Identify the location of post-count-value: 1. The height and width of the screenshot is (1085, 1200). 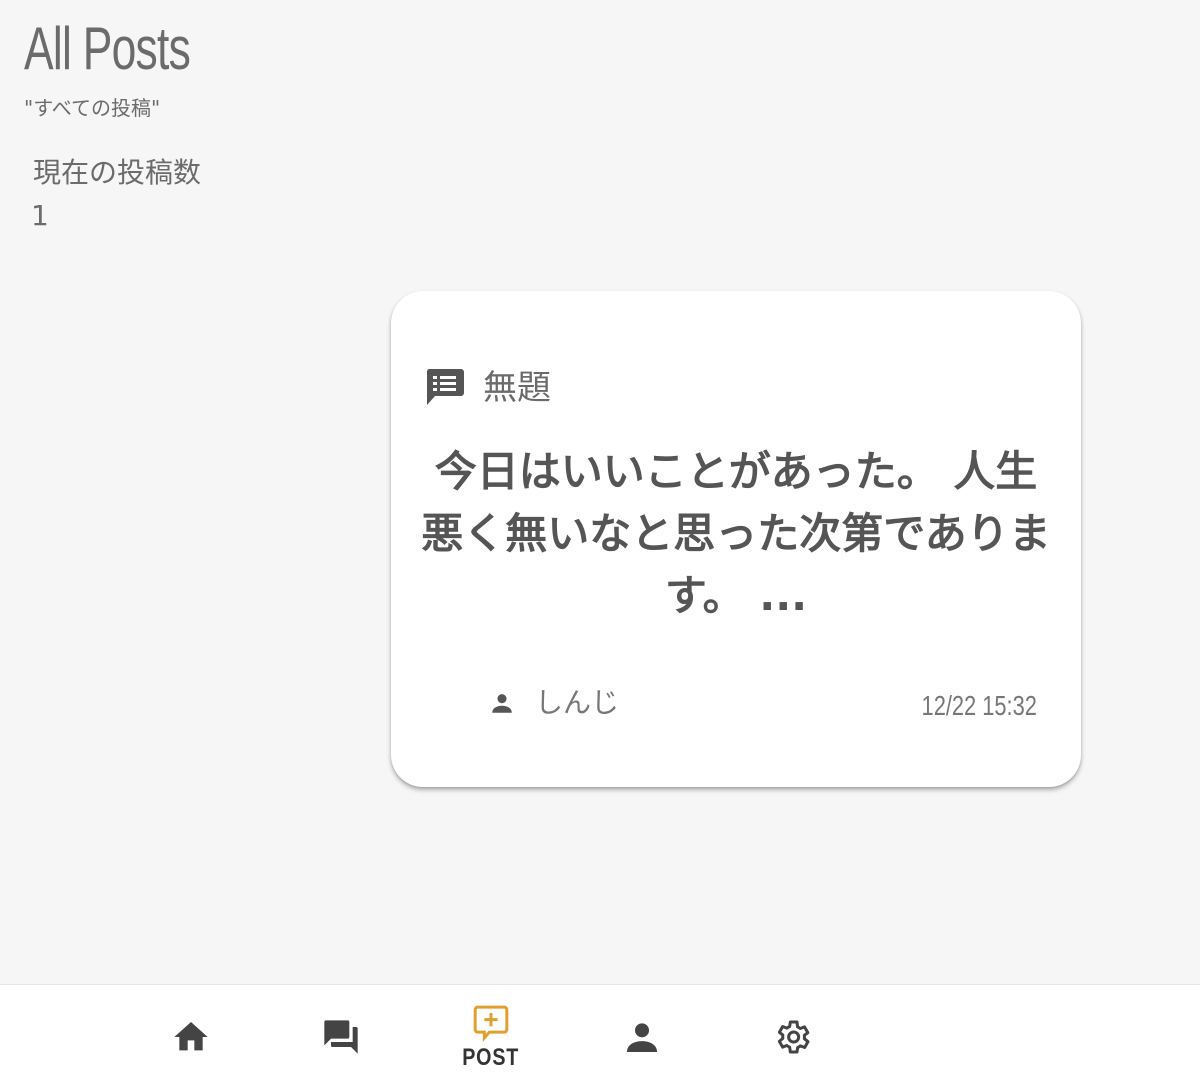
(40, 215).